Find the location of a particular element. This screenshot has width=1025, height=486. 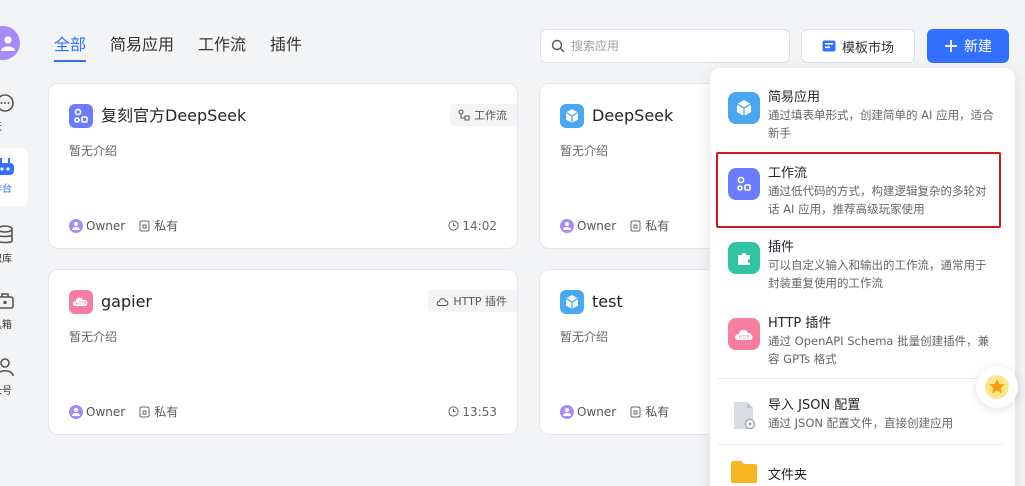

cloud-icon is located at coordinates (443, 301).